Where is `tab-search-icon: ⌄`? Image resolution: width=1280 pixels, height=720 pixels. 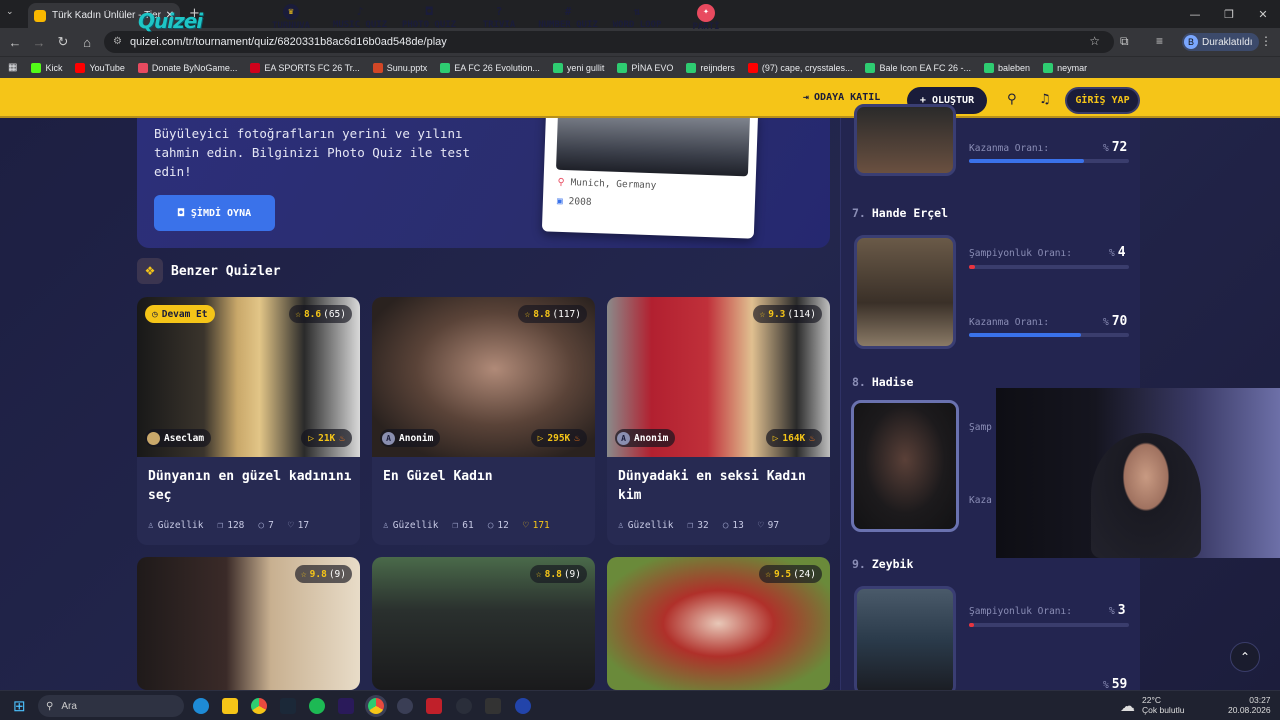
tab-search-icon: ⌄ is located at coordinates (10, 12).